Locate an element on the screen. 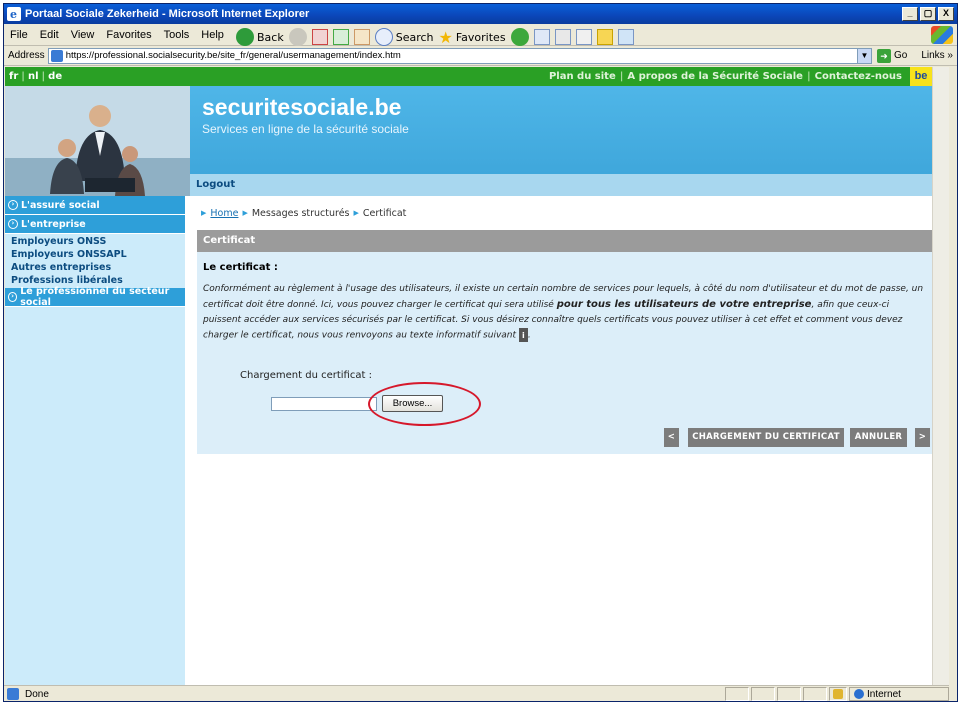  links-button: Links » is located at coordinates (937, 55).